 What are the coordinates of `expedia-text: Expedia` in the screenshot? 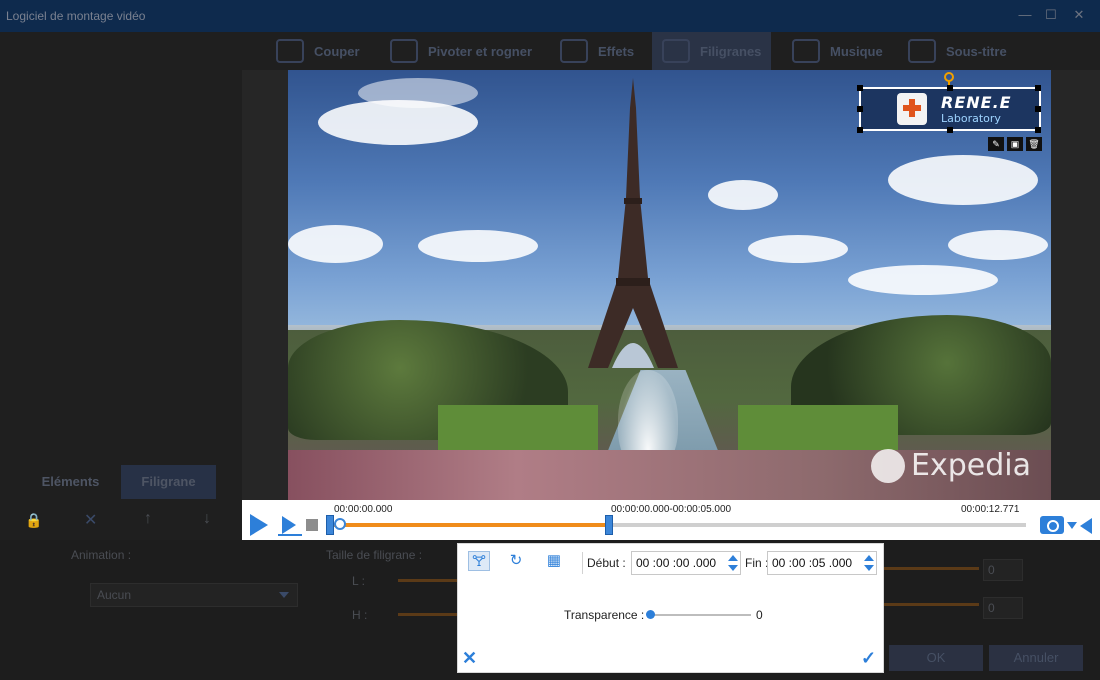 It's located at (971, 465).